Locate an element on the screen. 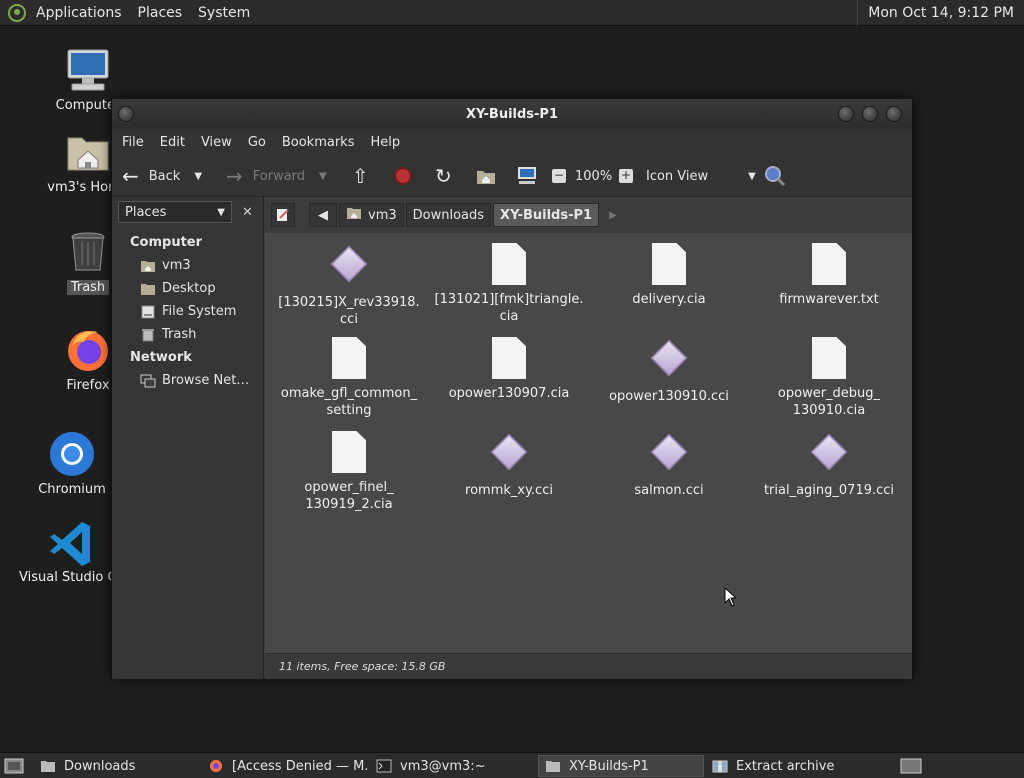 The width and height of the screenshot is (1024, 778). zoom-out-icon: − is located at coordinates (559, 175).